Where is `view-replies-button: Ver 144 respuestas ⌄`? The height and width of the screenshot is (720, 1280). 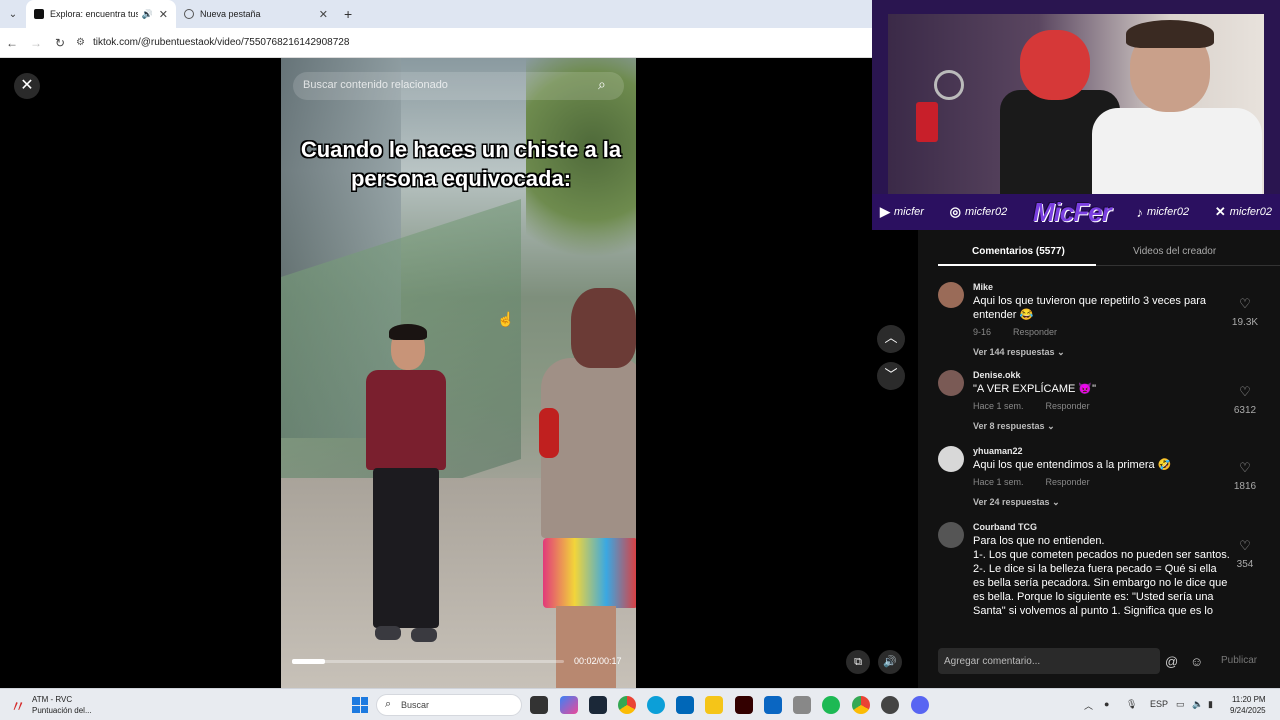 view-replies-button: Ver 144 respuestas ⌄ is located at coordinates (1102, 352).